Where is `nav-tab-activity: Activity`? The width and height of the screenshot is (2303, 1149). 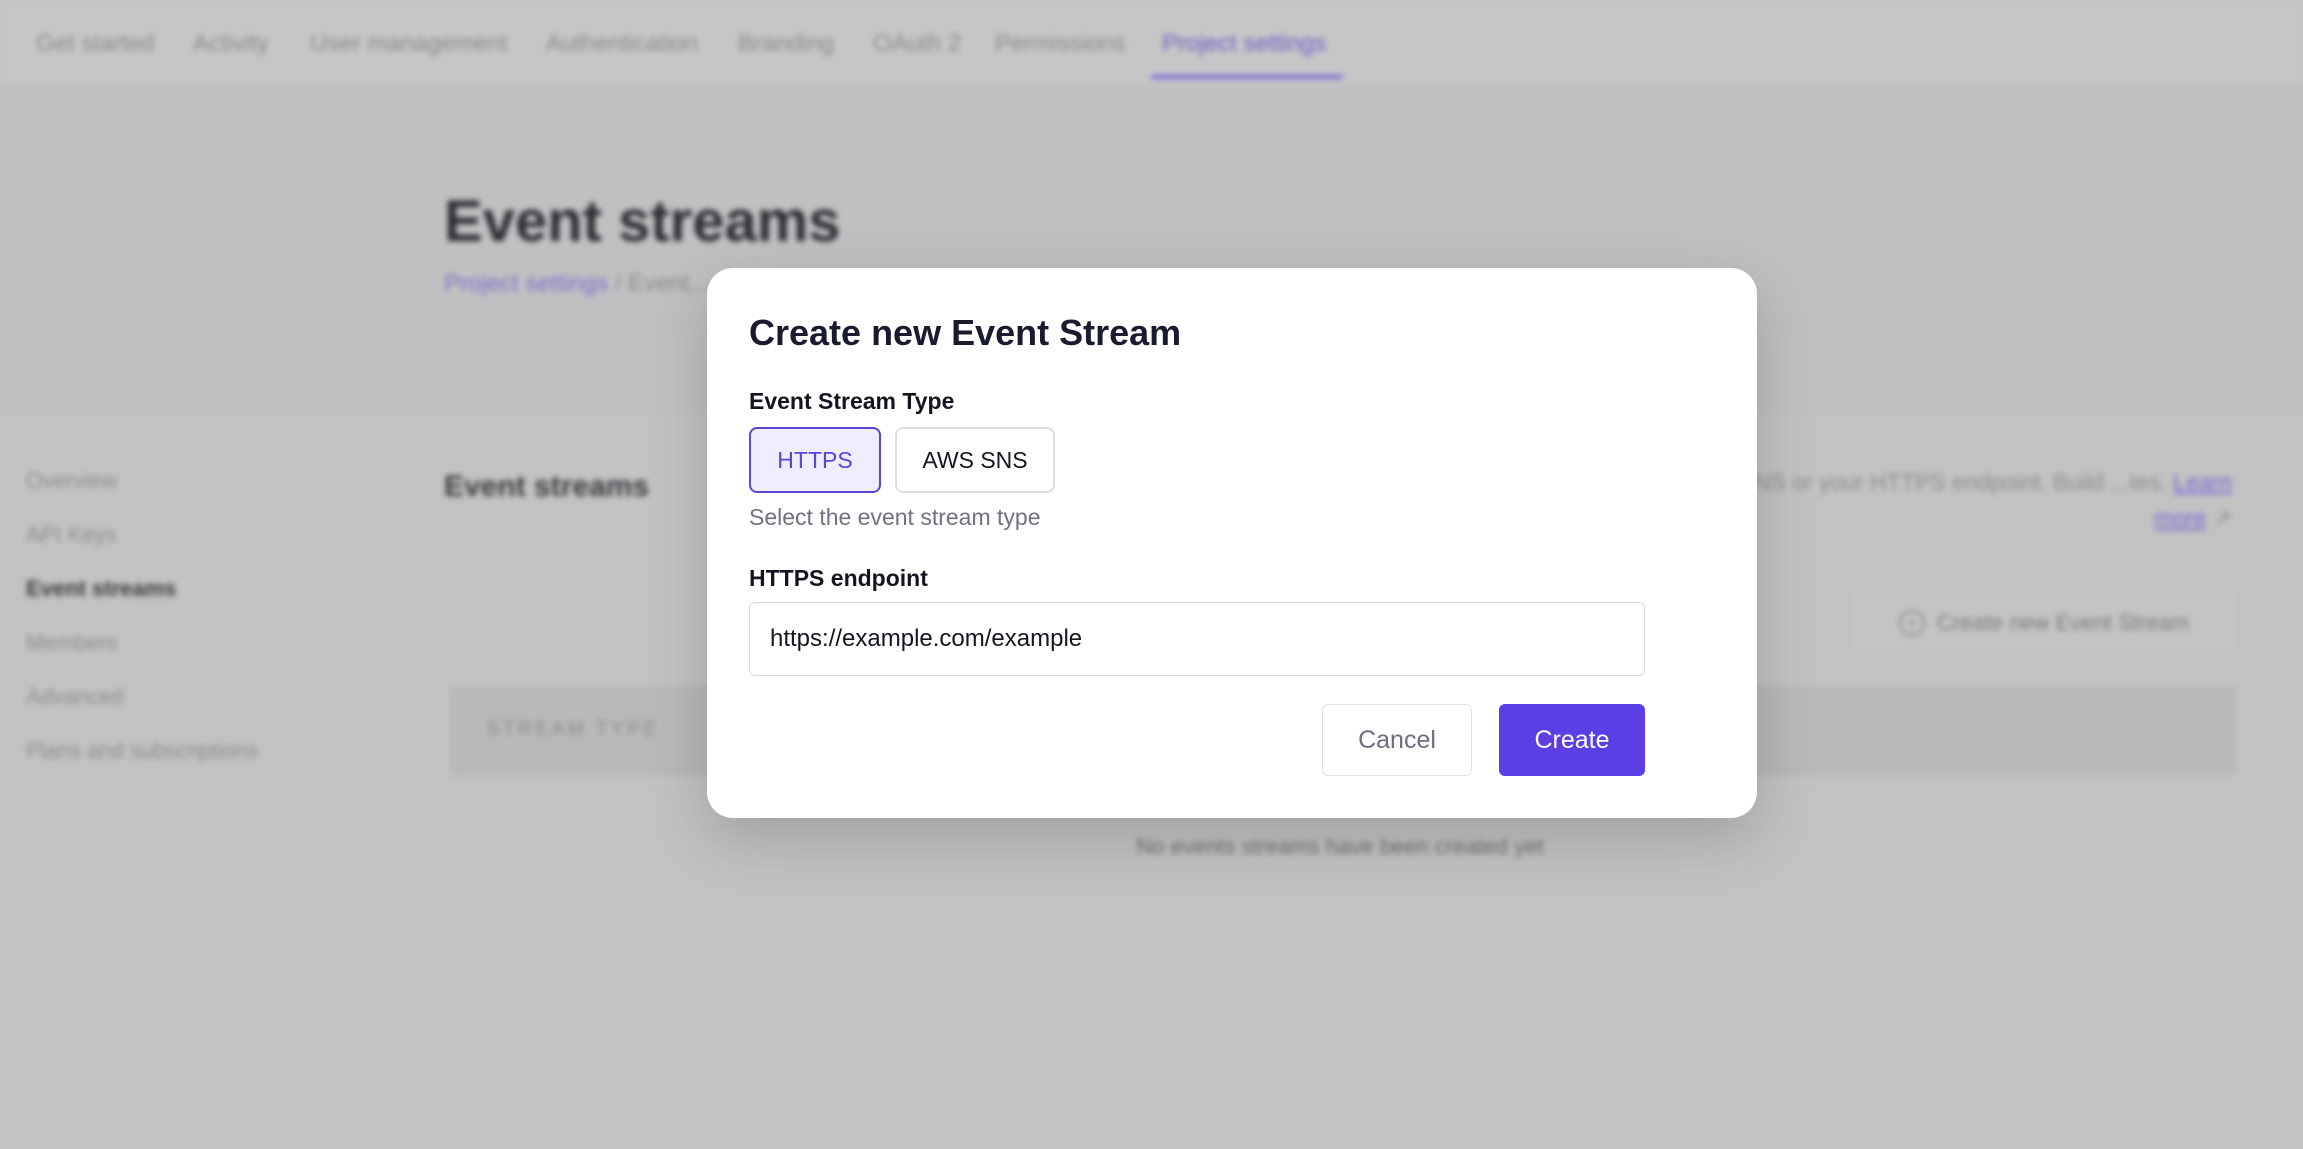 nav-tab-activity: Activity is located at coordinates (231, 44).